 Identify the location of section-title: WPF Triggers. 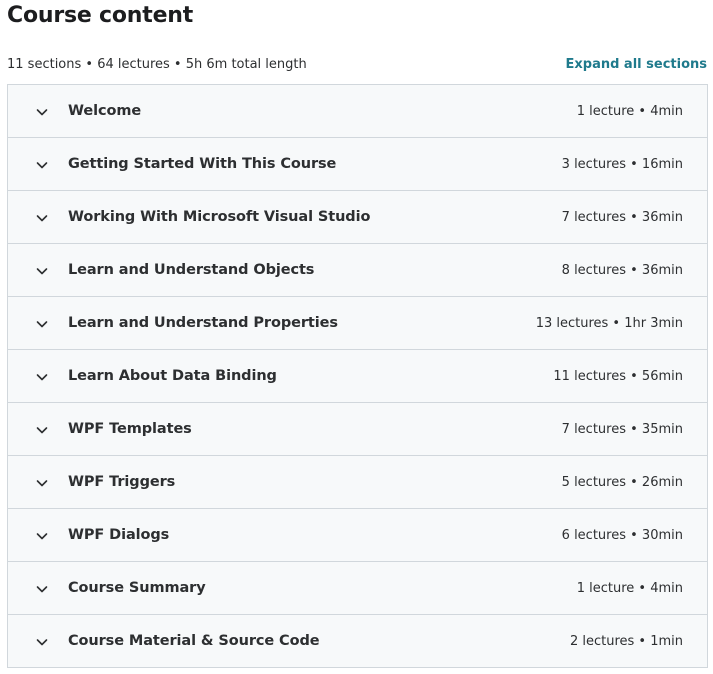
(122, 482).